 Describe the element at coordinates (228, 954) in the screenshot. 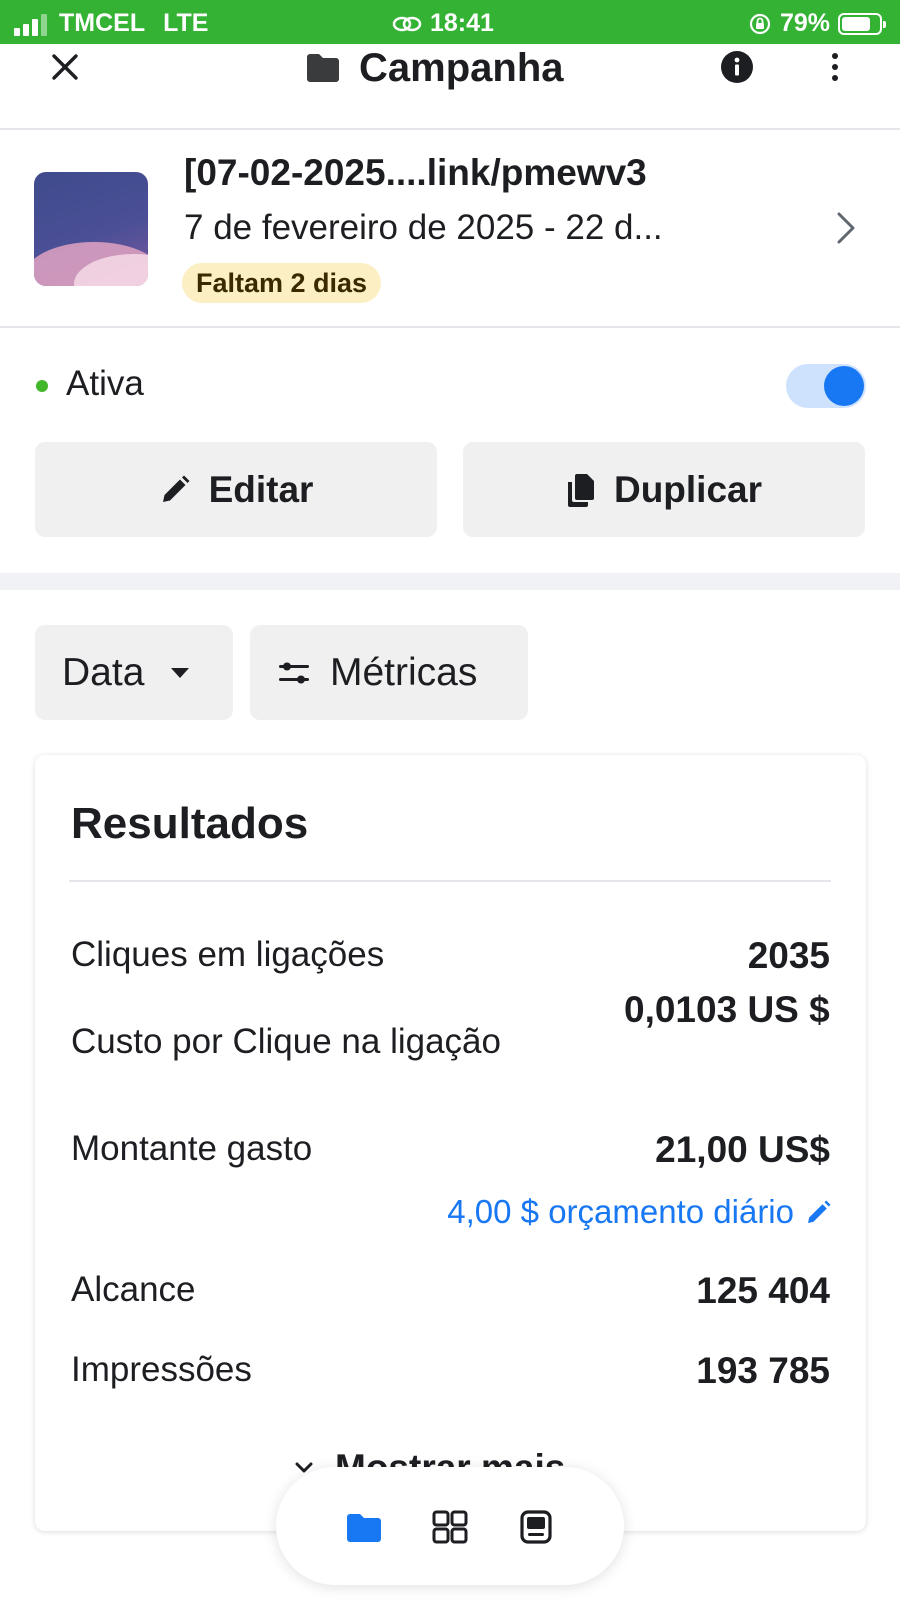

I see `metric-label: Cliques em ligações` at that location.